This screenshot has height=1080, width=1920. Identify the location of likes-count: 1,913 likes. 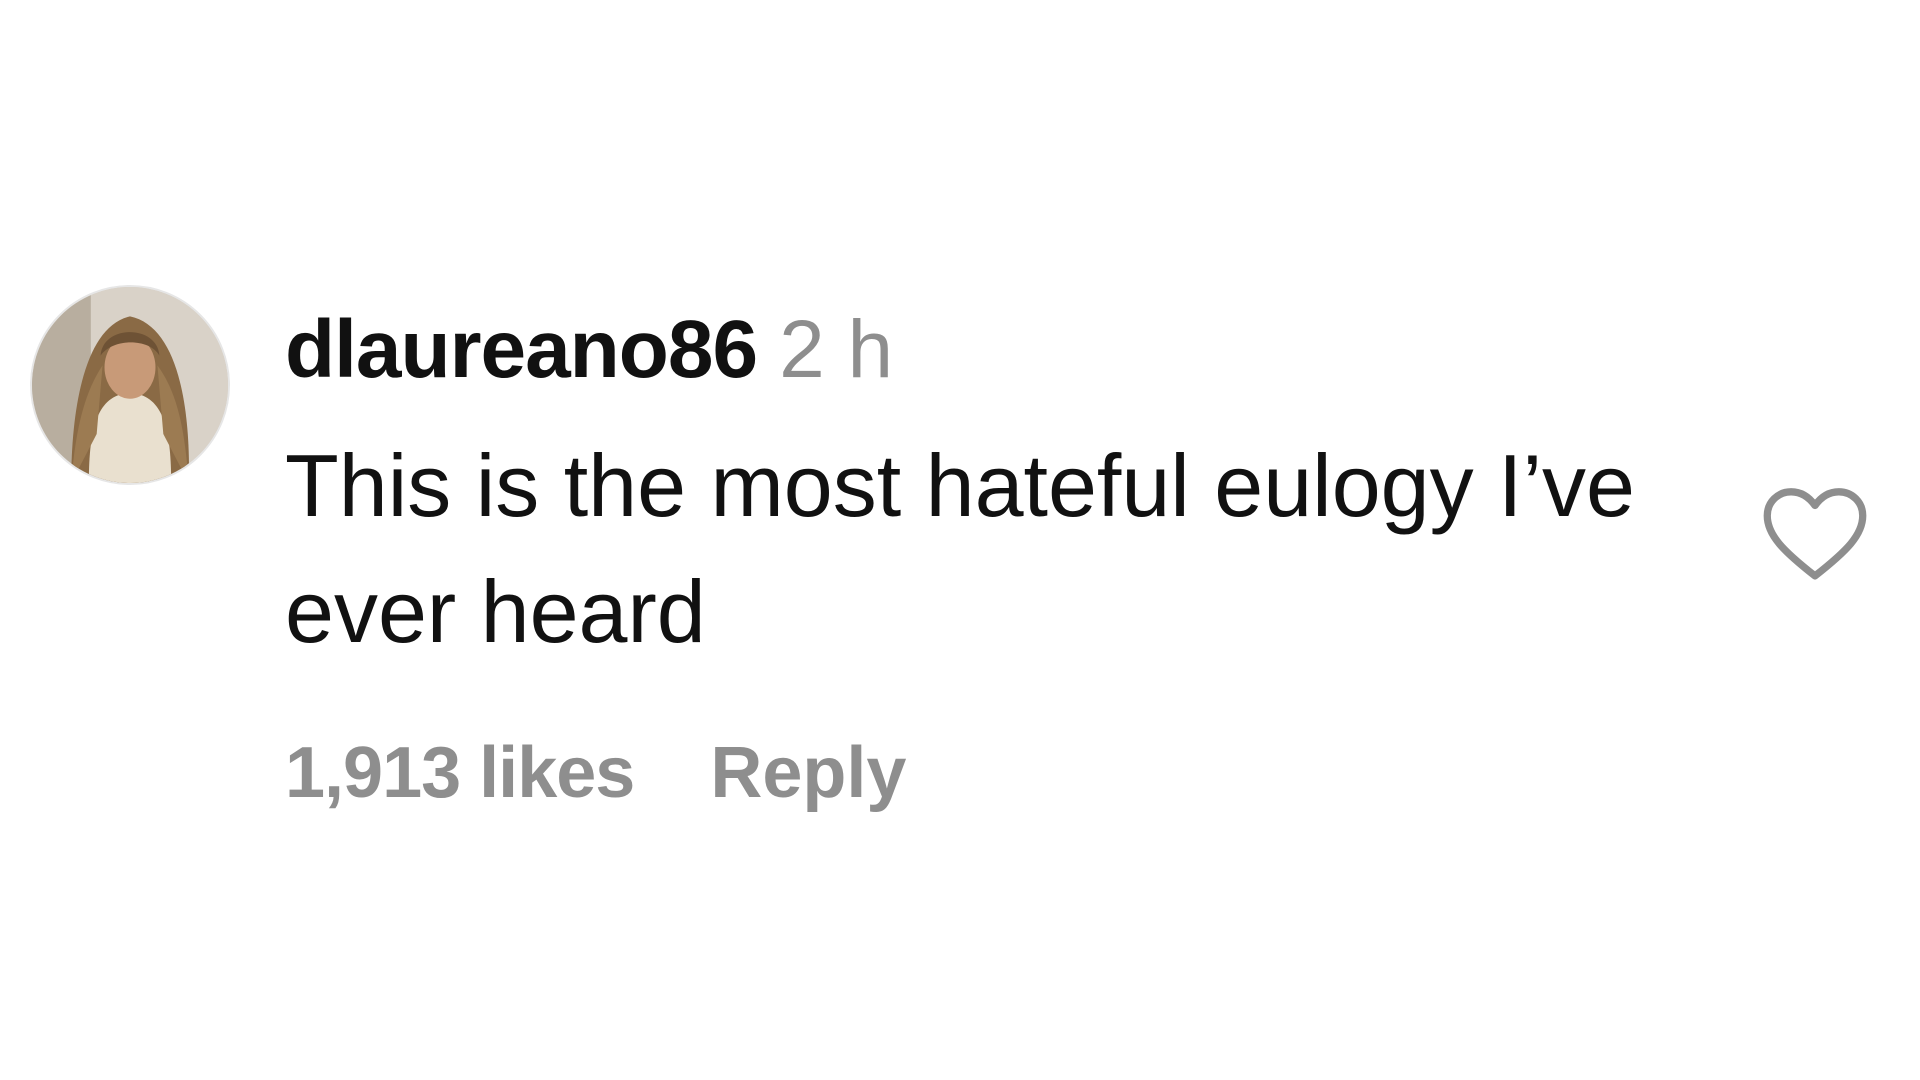
(460, 773).